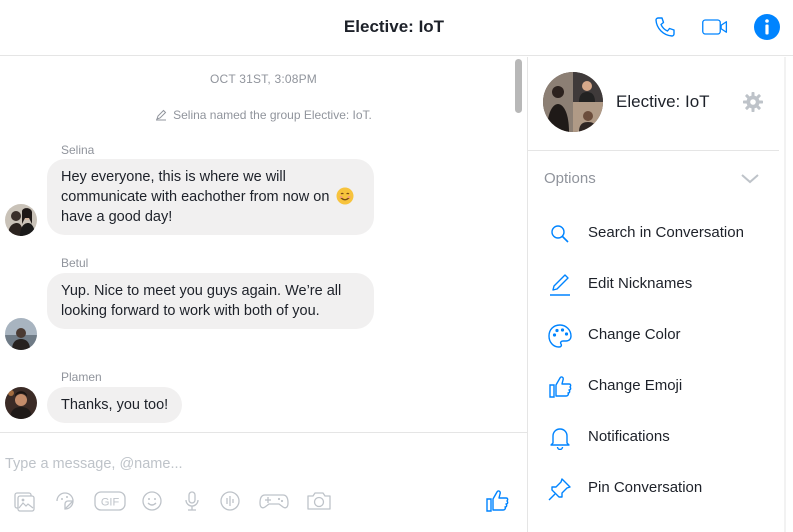 The width and height of the screenshot is (793, 532). I want to click on sender-name: Plamen, so click(81, 377).